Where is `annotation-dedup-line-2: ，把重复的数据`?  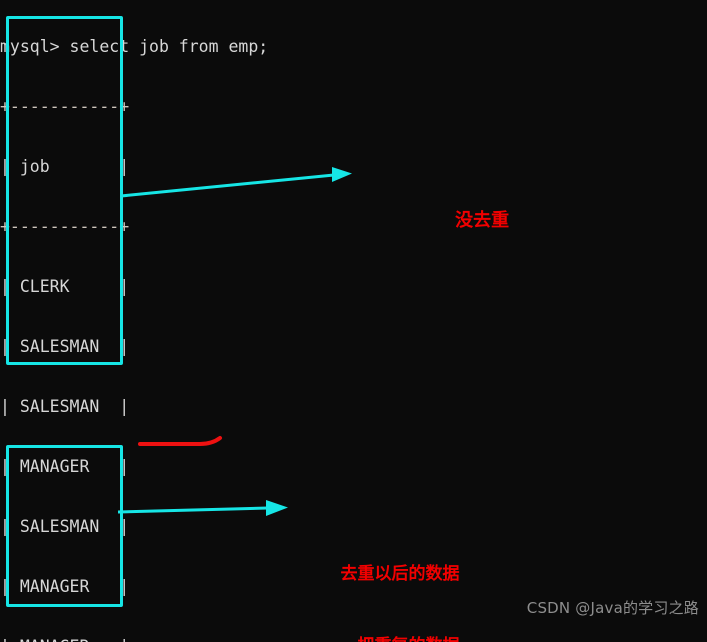
annotation-dedup-line-2: ，把重复的数据 is located at coordinates (400, 638).